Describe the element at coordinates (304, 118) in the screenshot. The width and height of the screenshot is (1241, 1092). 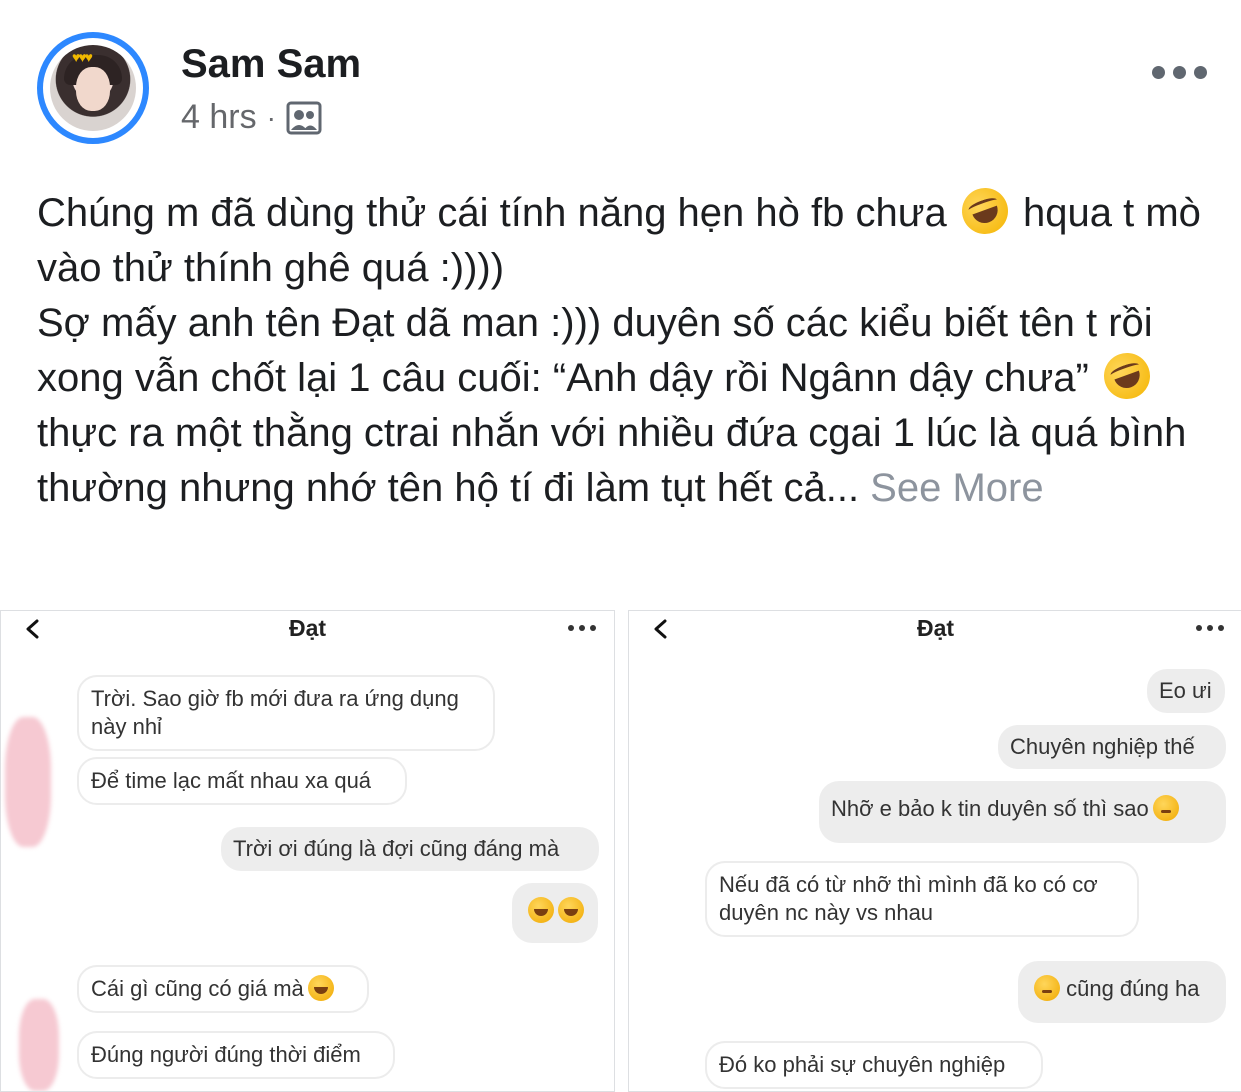
I see `group-audience-icon` at that location.